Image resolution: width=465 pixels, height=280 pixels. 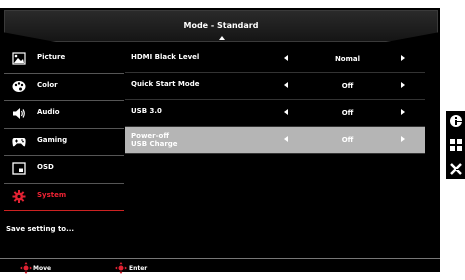 What do you see at coordinates (52, 194) in the screenshot?
I see `sidebar-item-label: System` at bounding box center [52, 194].